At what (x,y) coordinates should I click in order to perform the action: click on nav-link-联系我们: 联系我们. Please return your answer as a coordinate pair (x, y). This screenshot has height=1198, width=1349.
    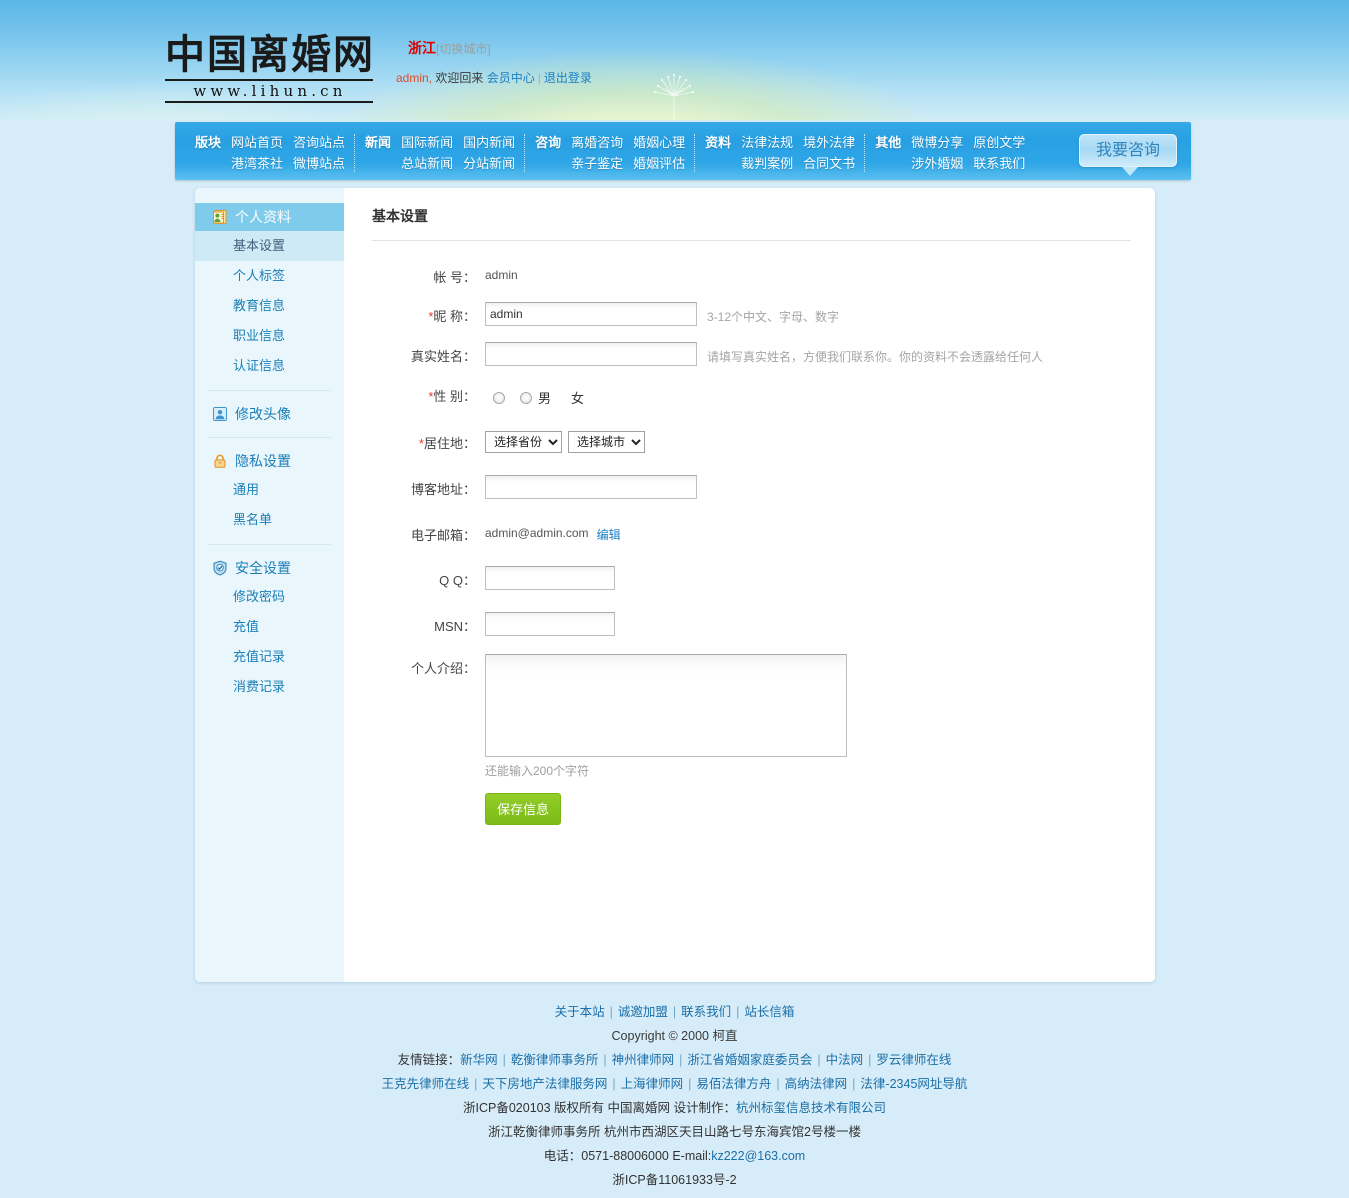
    Looking at the image, I should click on (999, 163).